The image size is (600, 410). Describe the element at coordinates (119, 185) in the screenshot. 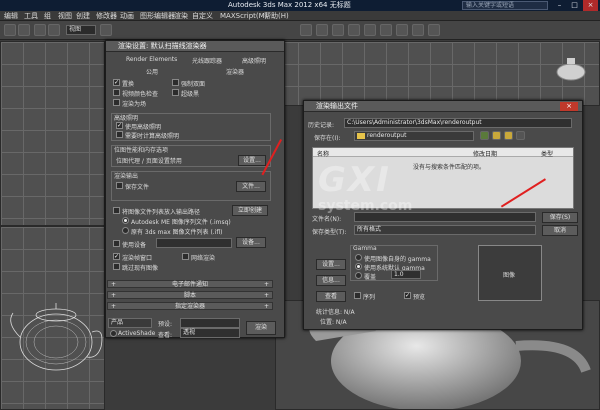

I see `checkbox-save-file` at that location.